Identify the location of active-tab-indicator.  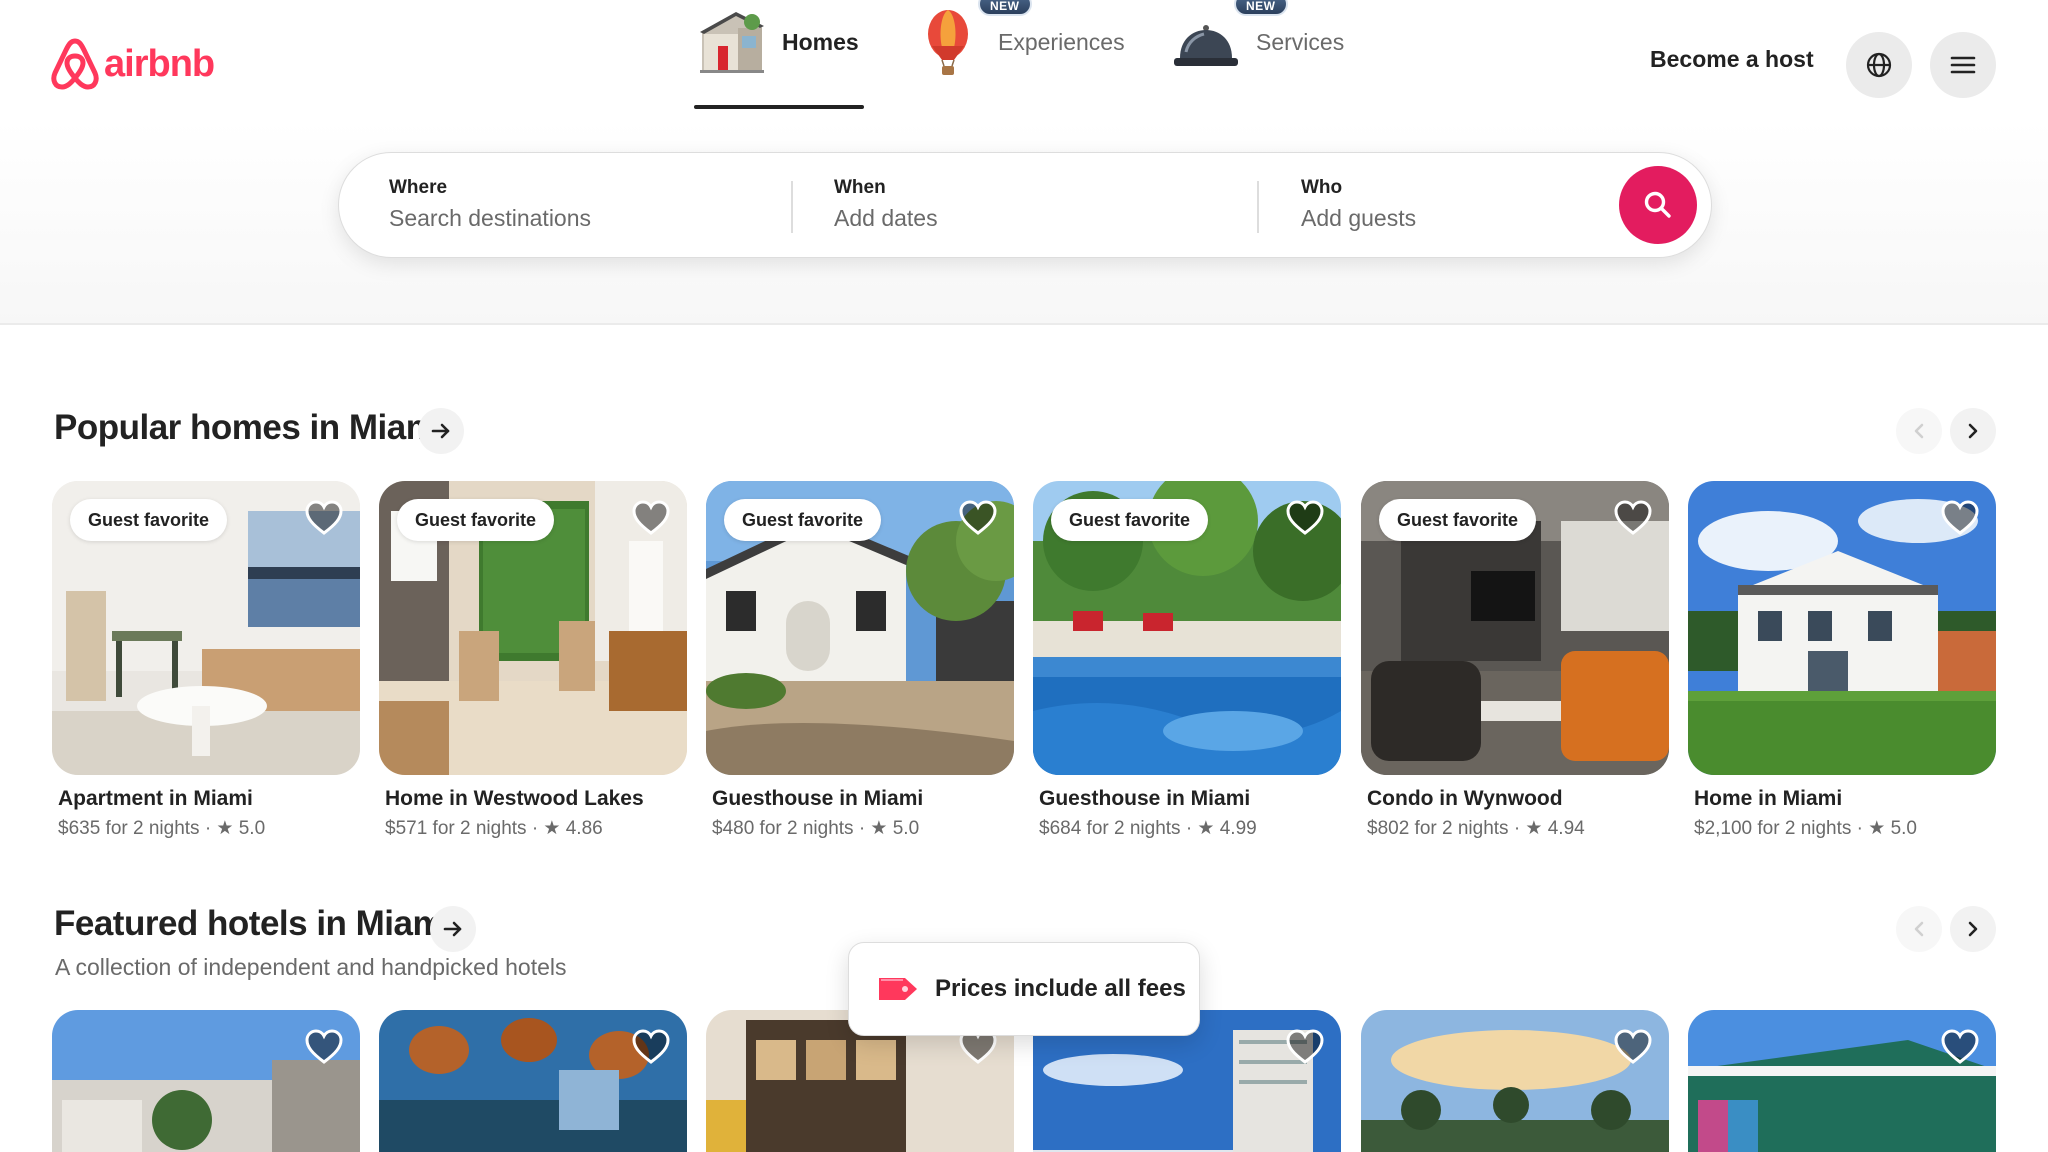
(779, 107).